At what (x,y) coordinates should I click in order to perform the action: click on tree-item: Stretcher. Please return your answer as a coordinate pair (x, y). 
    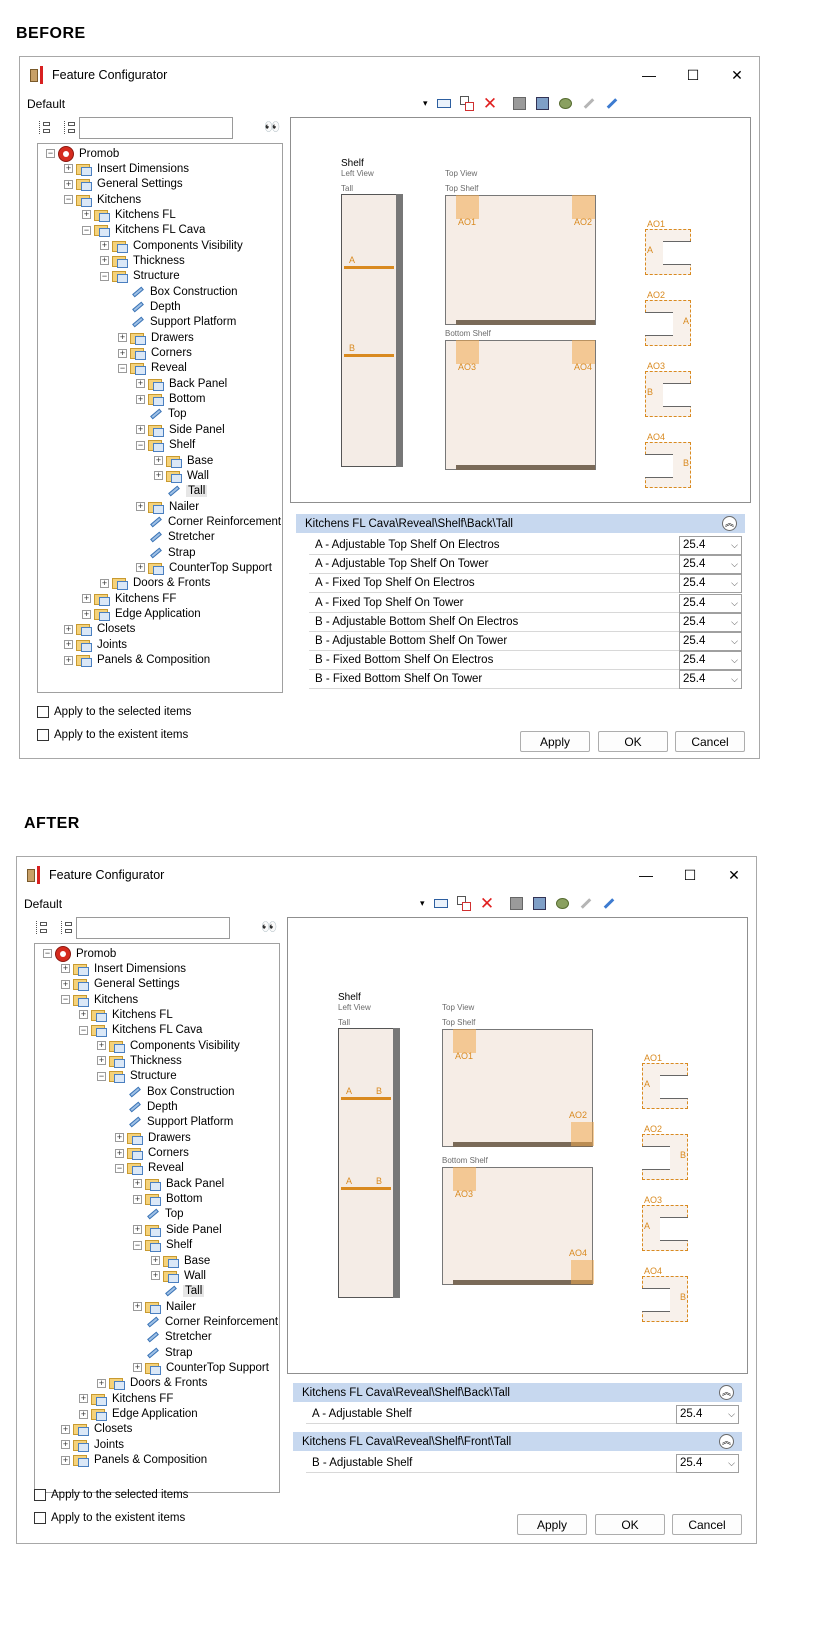
    Looking at the image, I should click on (175, 537).